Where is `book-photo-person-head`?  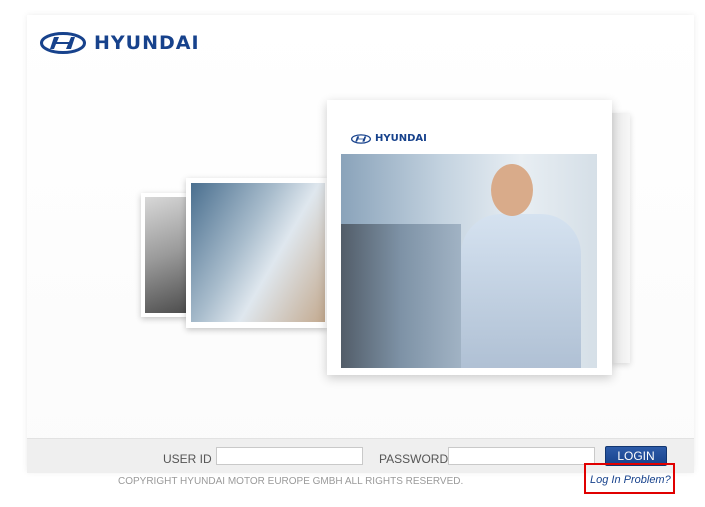
book-photo-person-head is located at coordinates (512, 190).